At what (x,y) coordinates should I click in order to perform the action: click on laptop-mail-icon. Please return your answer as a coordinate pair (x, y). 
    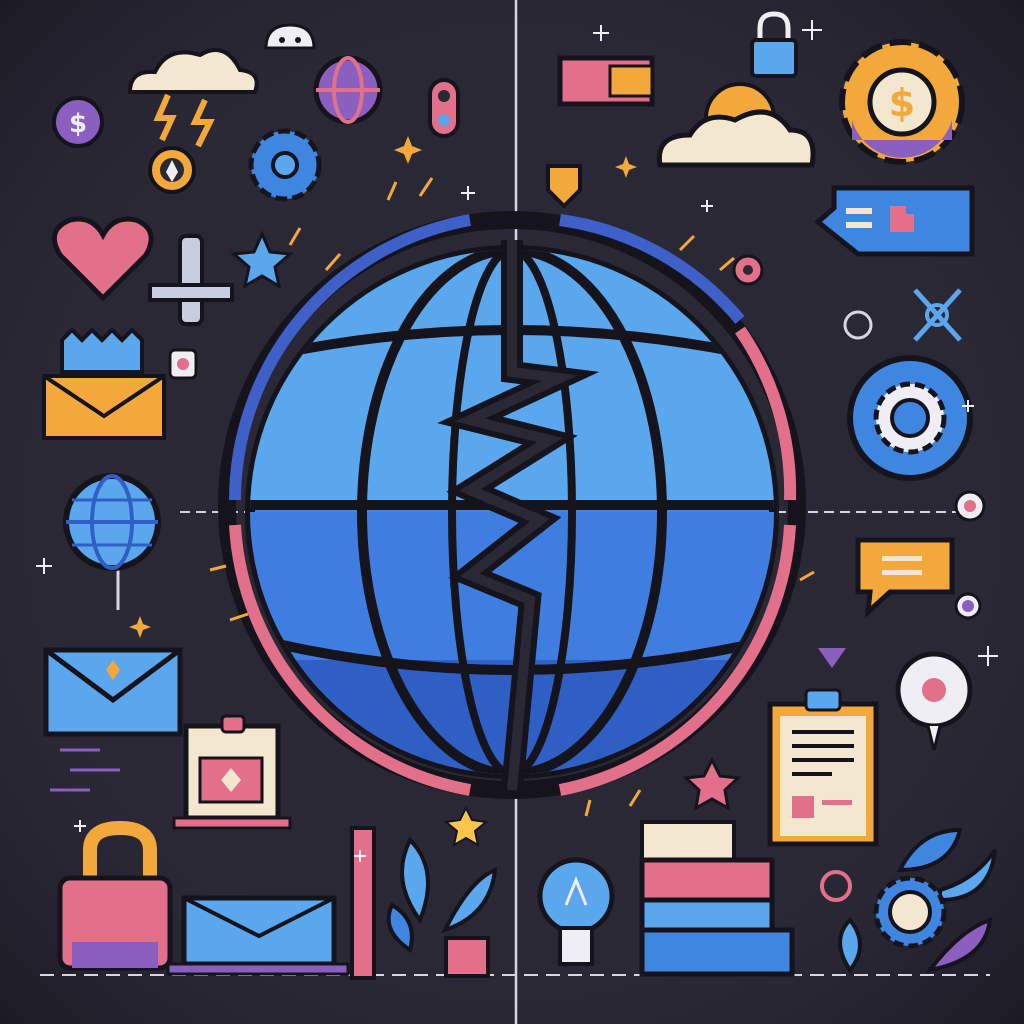
    Looking at the image, I should click on (258, 935).